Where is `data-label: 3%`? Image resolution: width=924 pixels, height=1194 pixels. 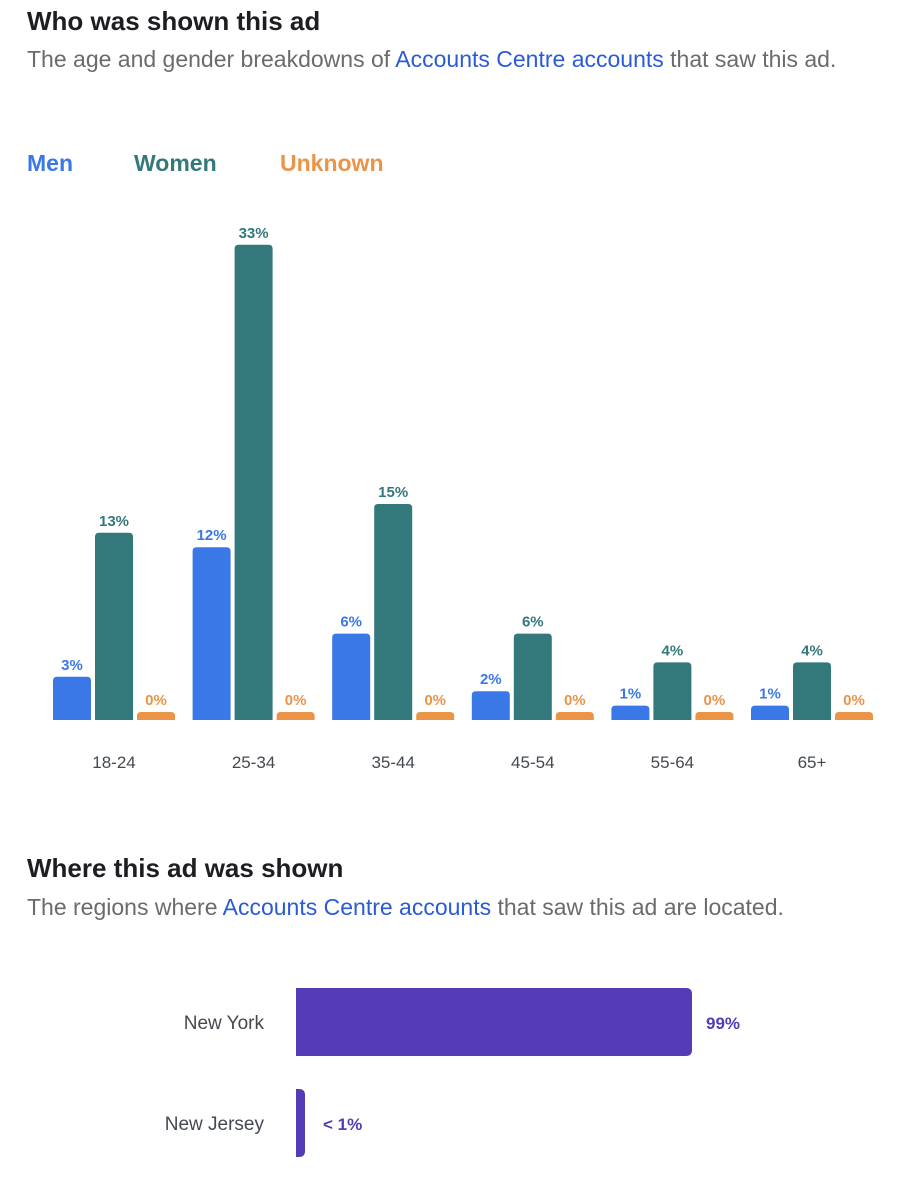 data-label: 3% is located at coordinates (72, 665).